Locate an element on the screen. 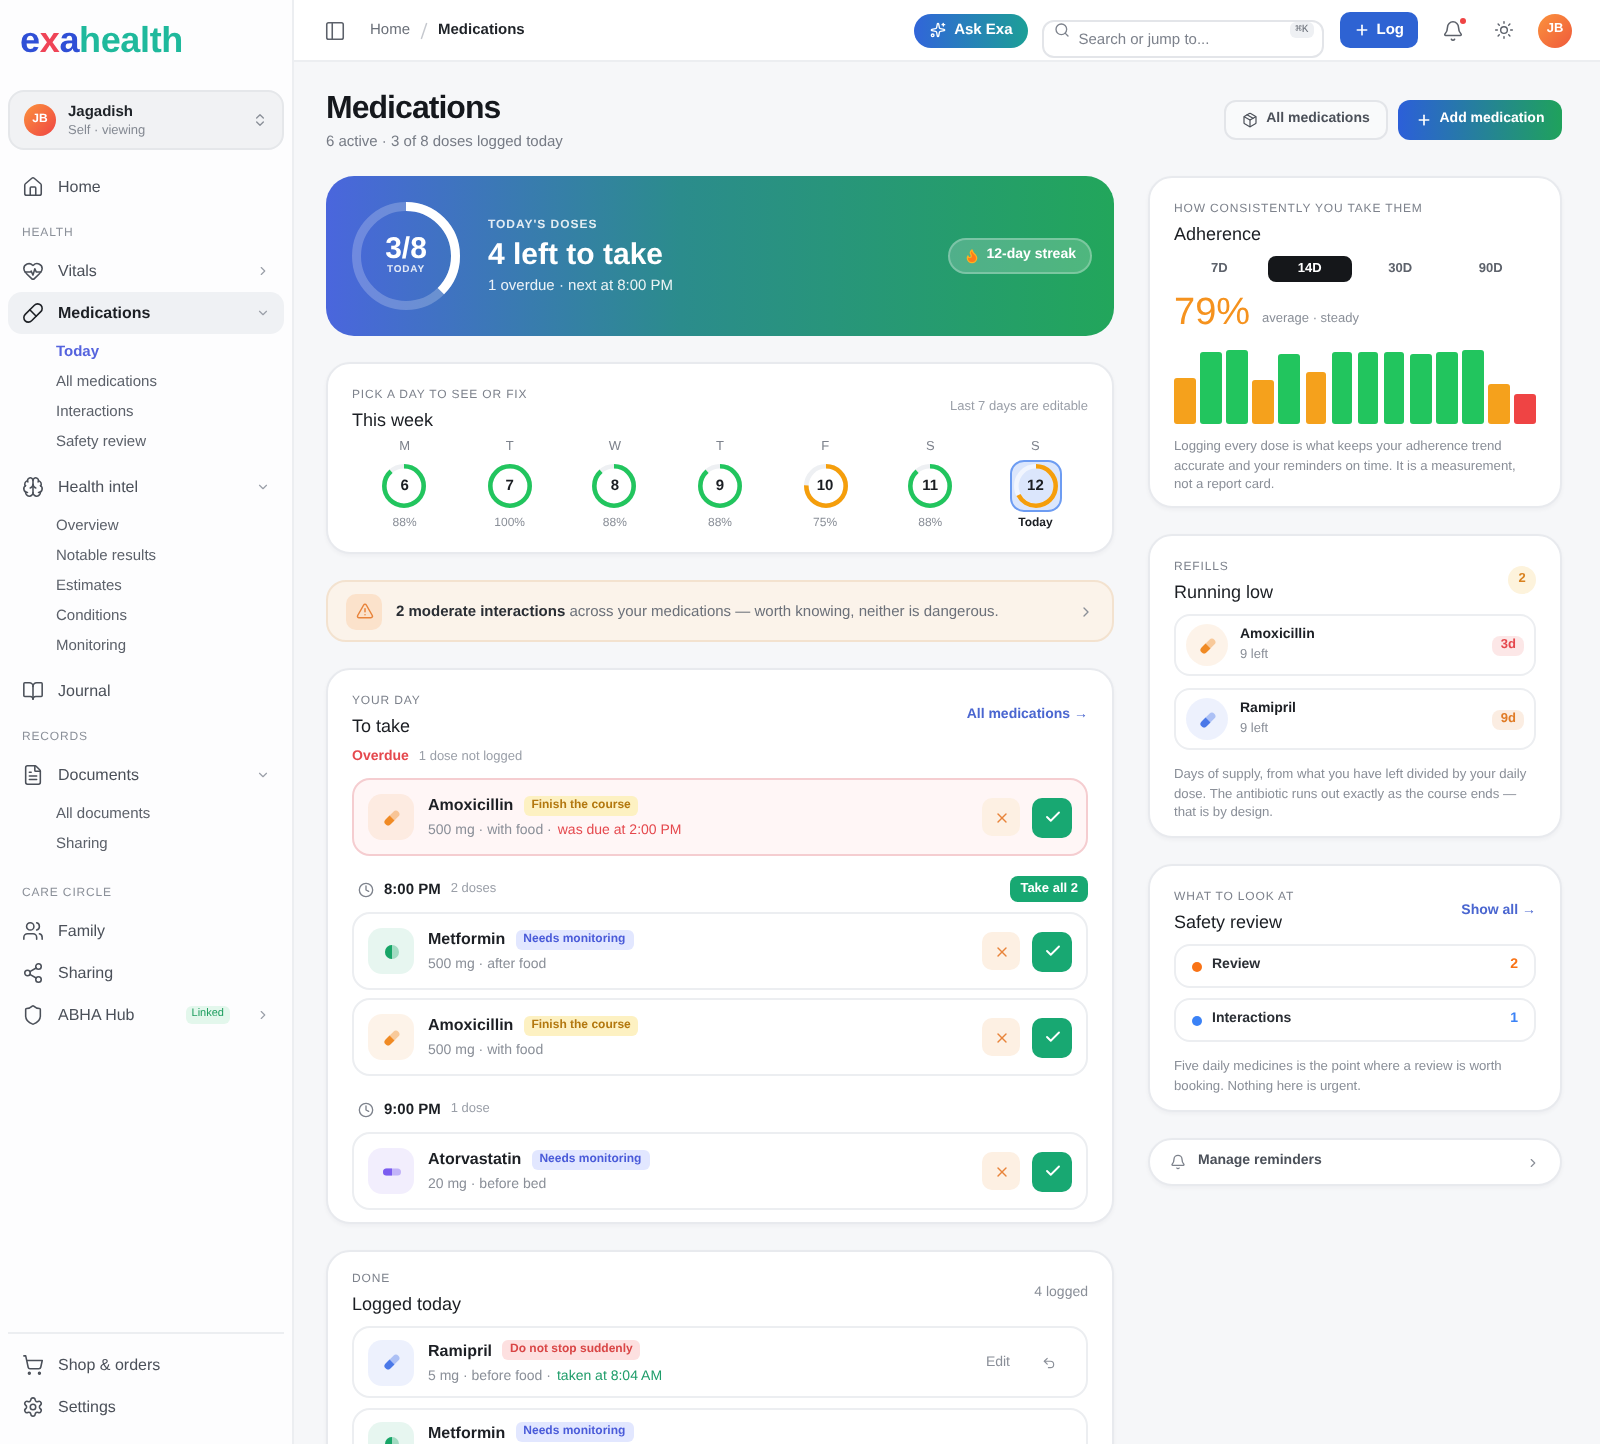  sun-icon is located at coordinates (1504, 30).